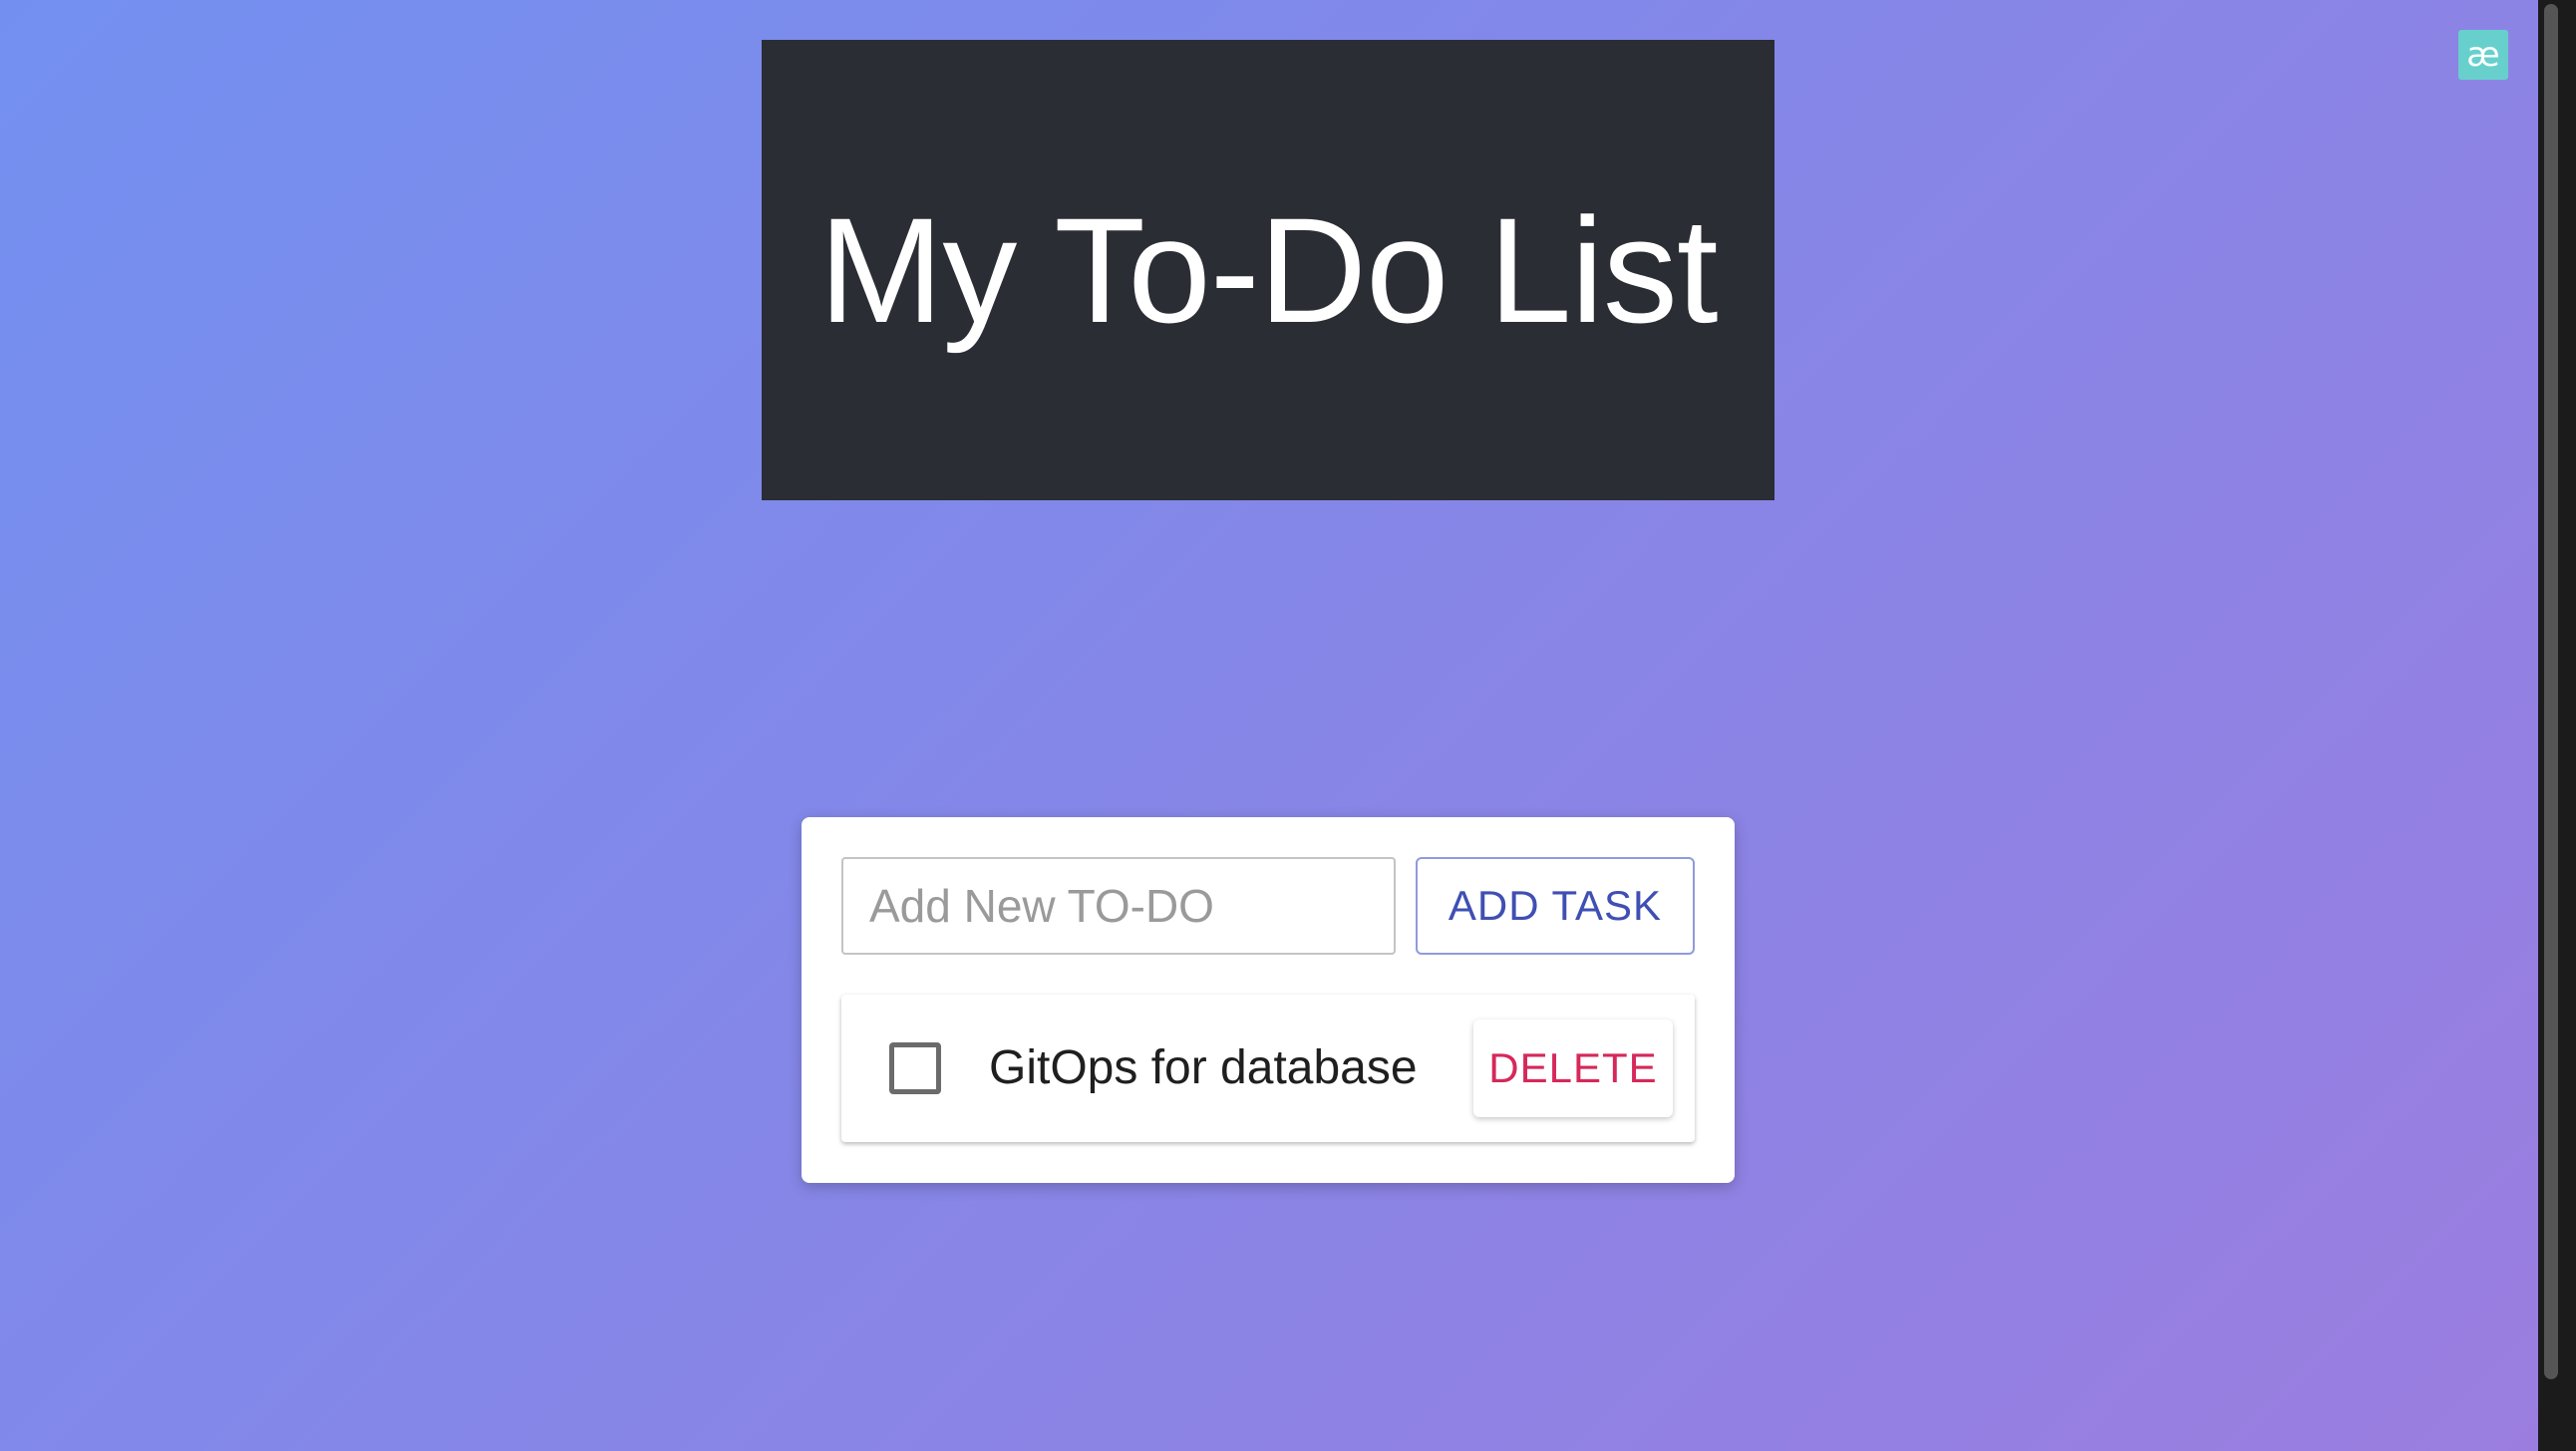 The image size is (2576, 1451). Describe the element at coordinates (915, 1068) in the screenshot. I see `task-checkbox` at that location.